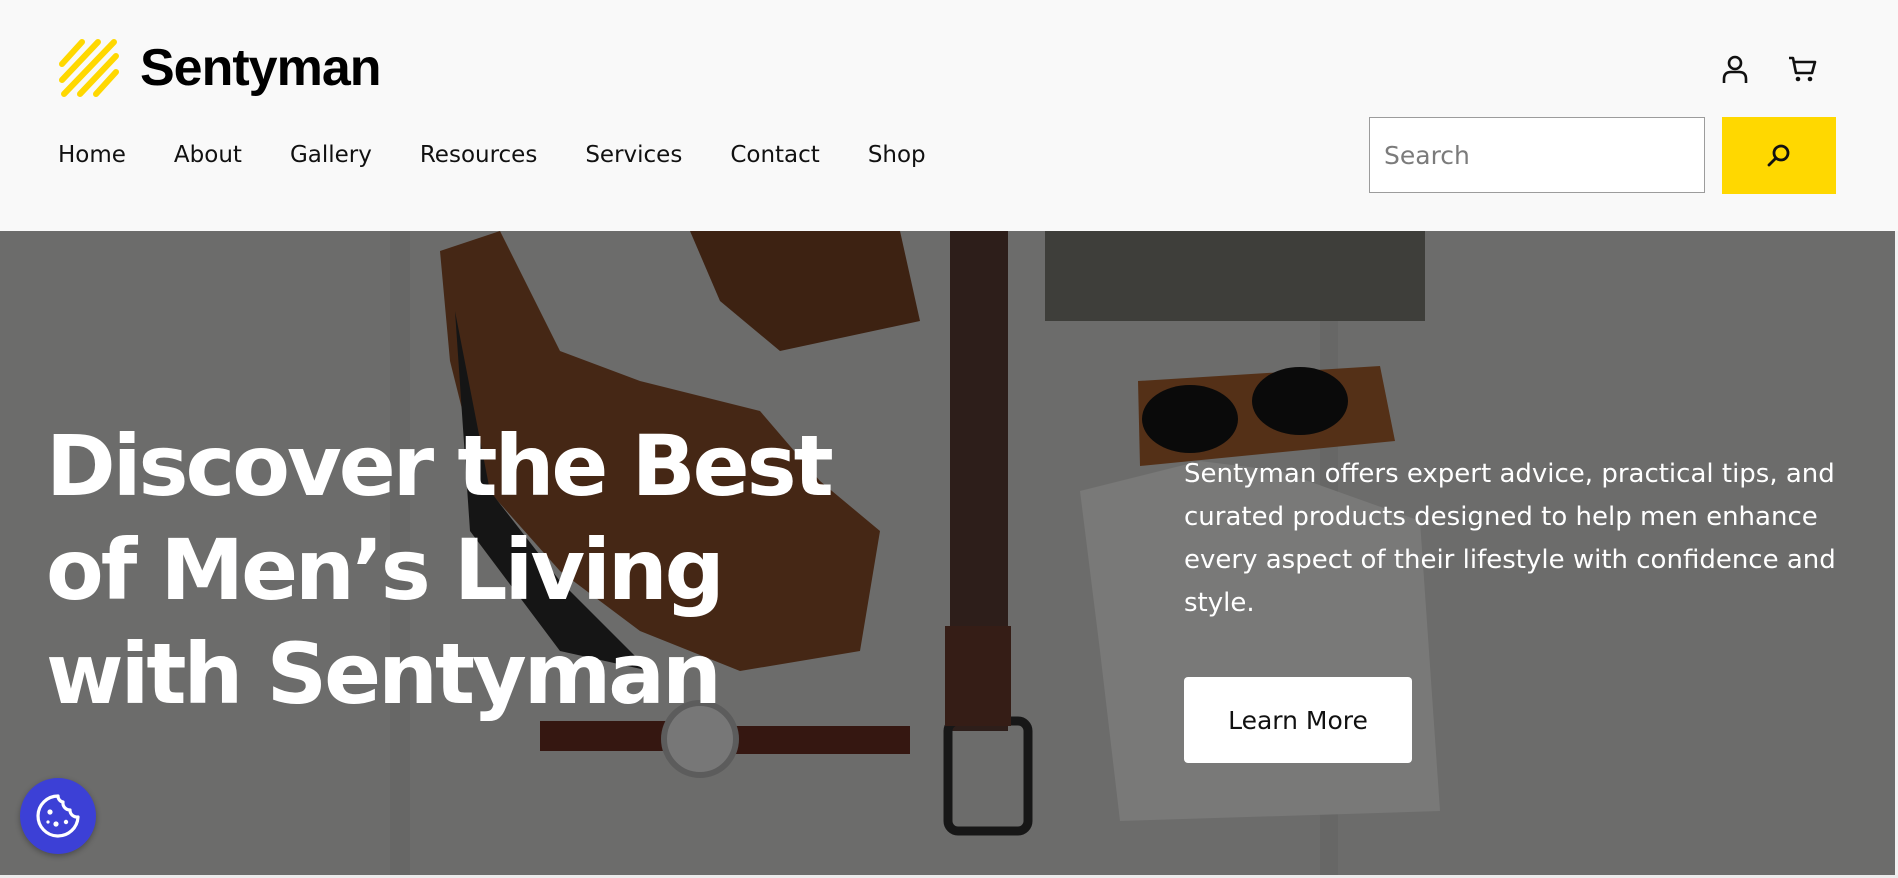  I want to click on search-input, so click(1537, 155).